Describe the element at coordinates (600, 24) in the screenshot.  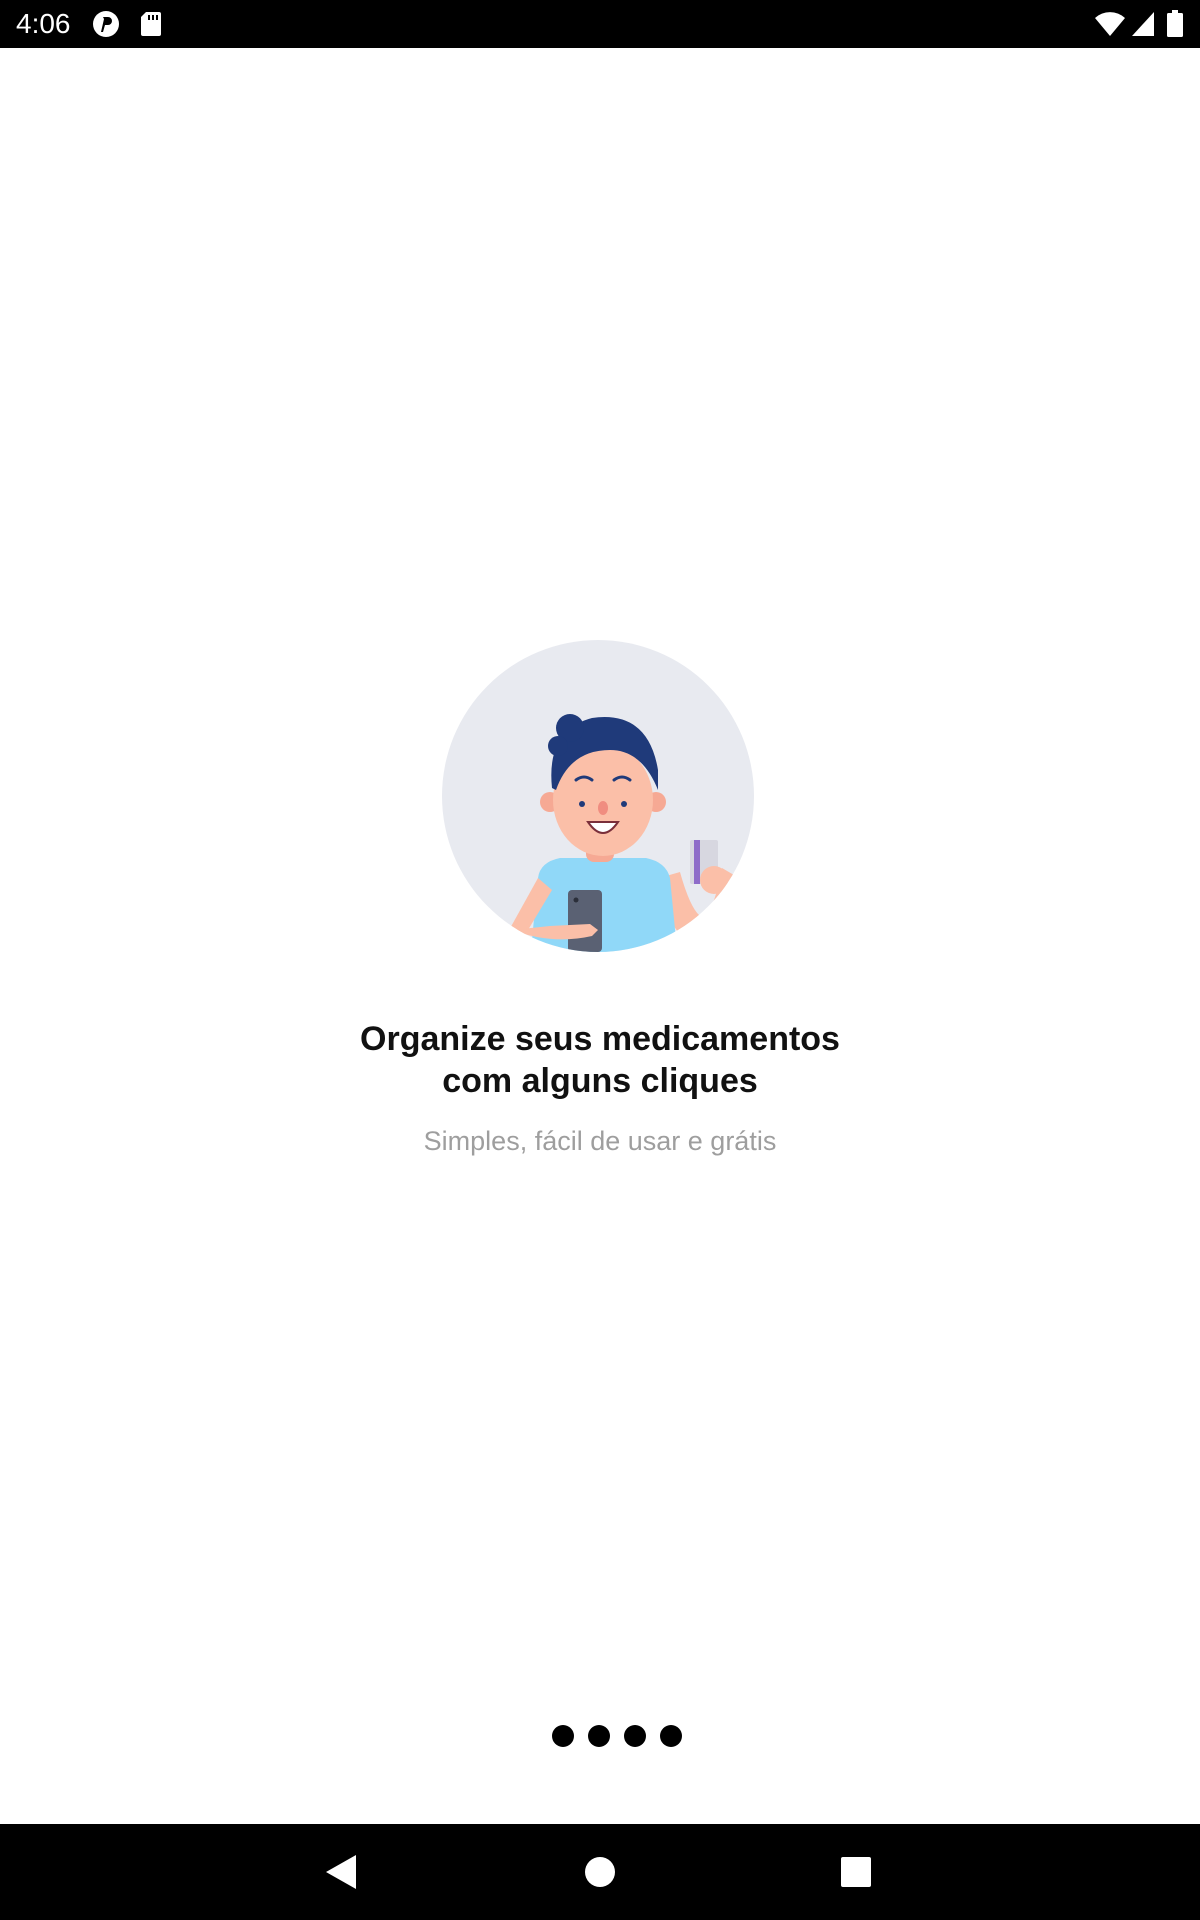
I see `status-bar: 4:06` at that location.